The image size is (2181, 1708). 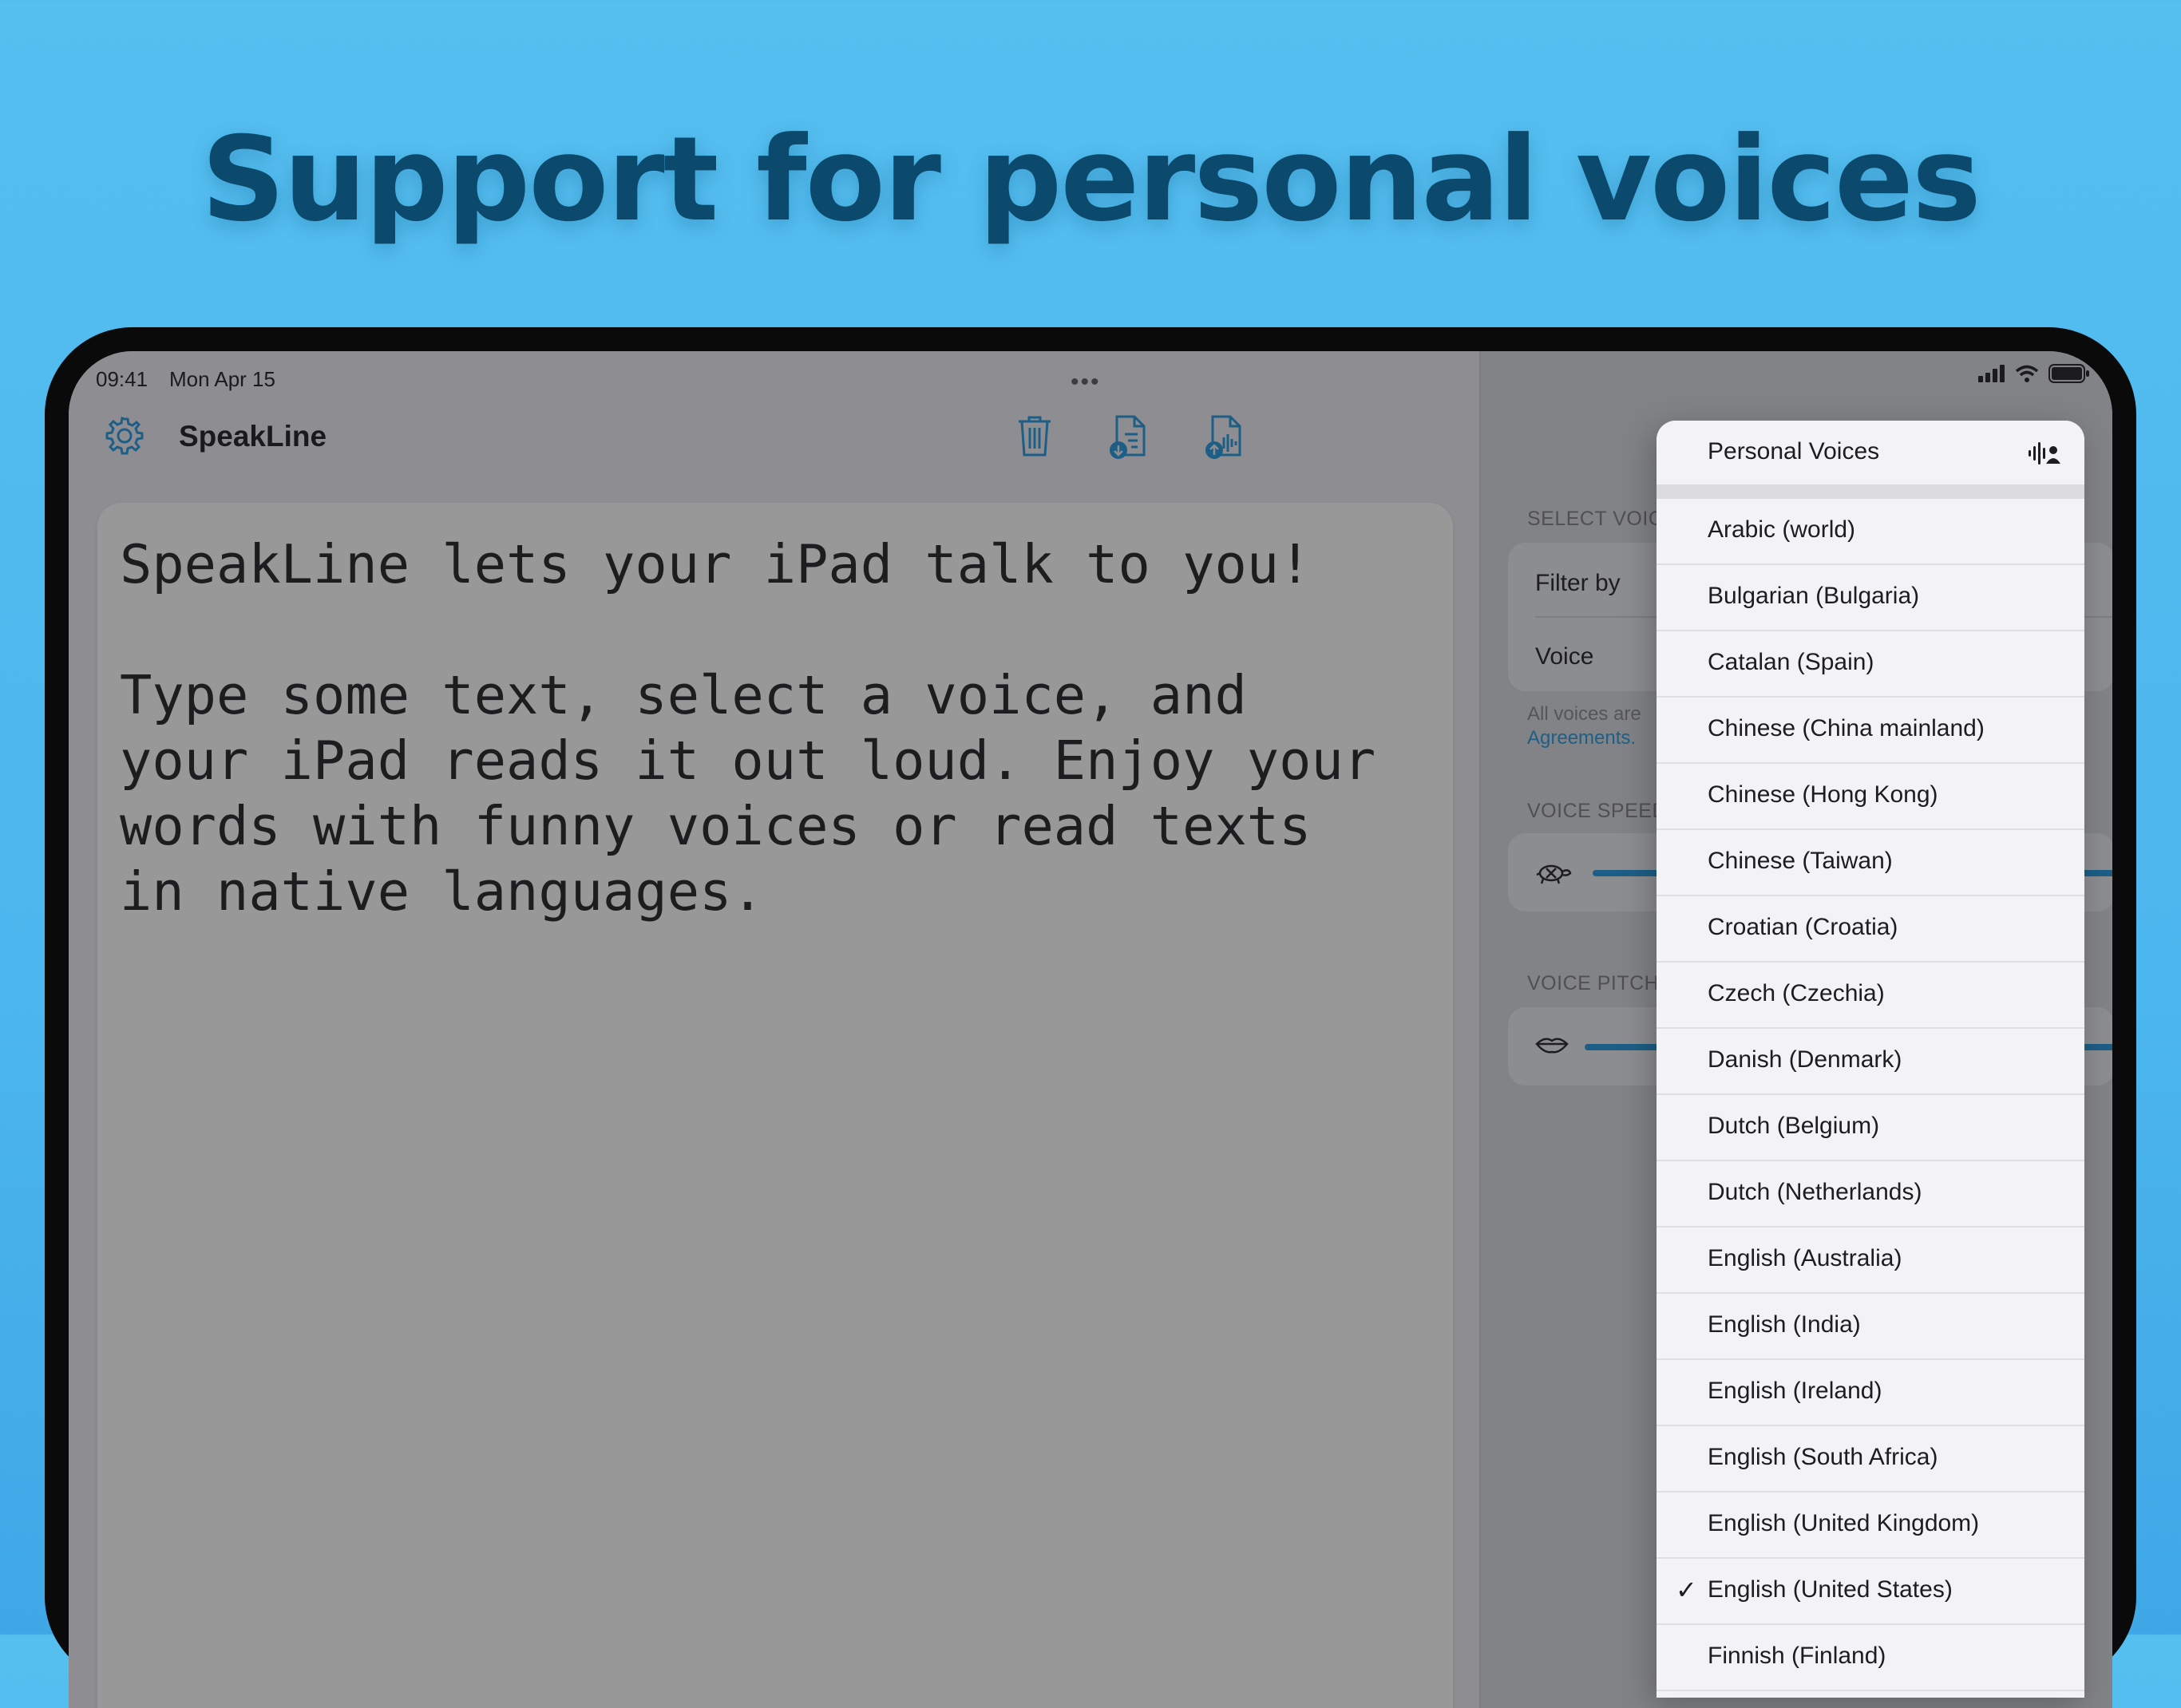 I want to click on status-date: Mon Apr 15, so click(x=222, y=379).